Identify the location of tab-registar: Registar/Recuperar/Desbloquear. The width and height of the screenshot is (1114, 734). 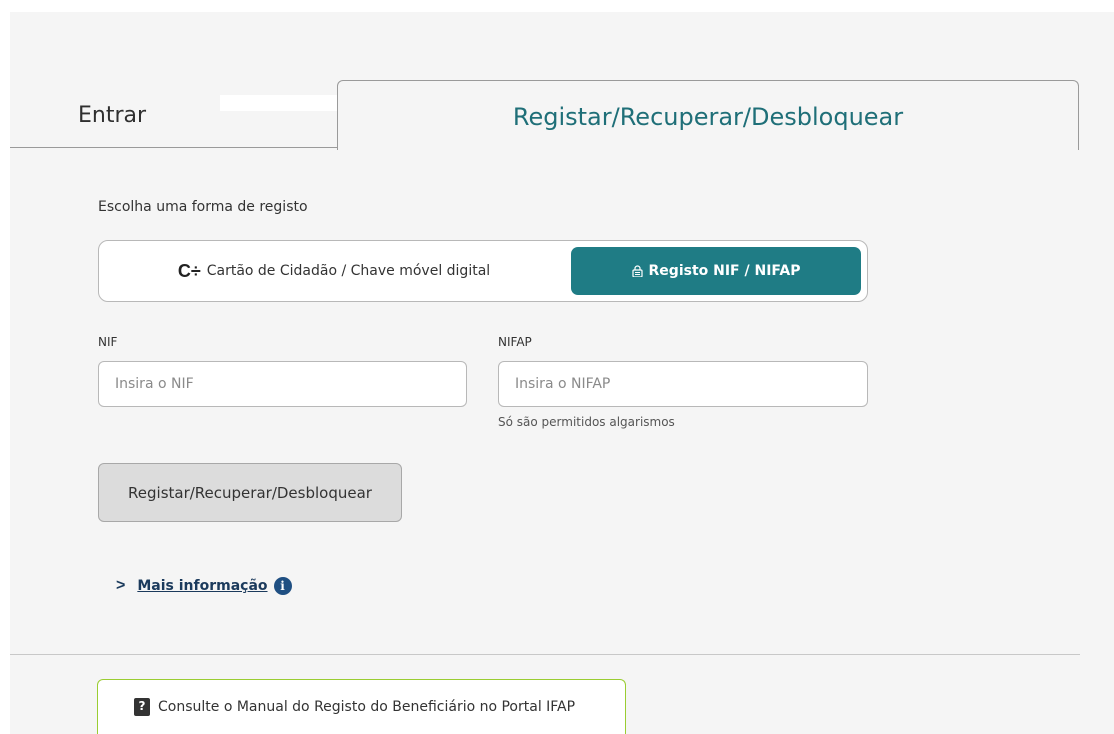
(708, 115).